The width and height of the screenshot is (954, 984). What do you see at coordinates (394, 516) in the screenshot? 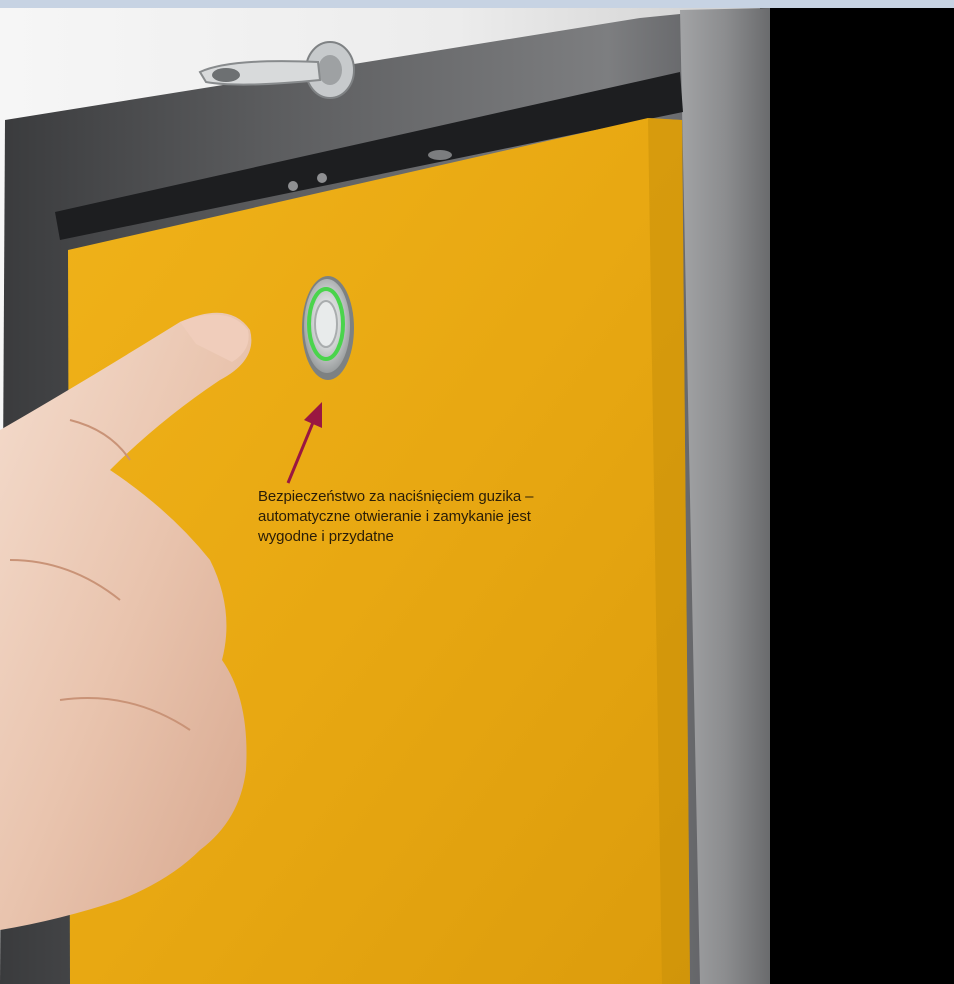
I see `caption-line-2: automatyczne otwieranie i zamykanie jest` at bounding box center [394, 516].